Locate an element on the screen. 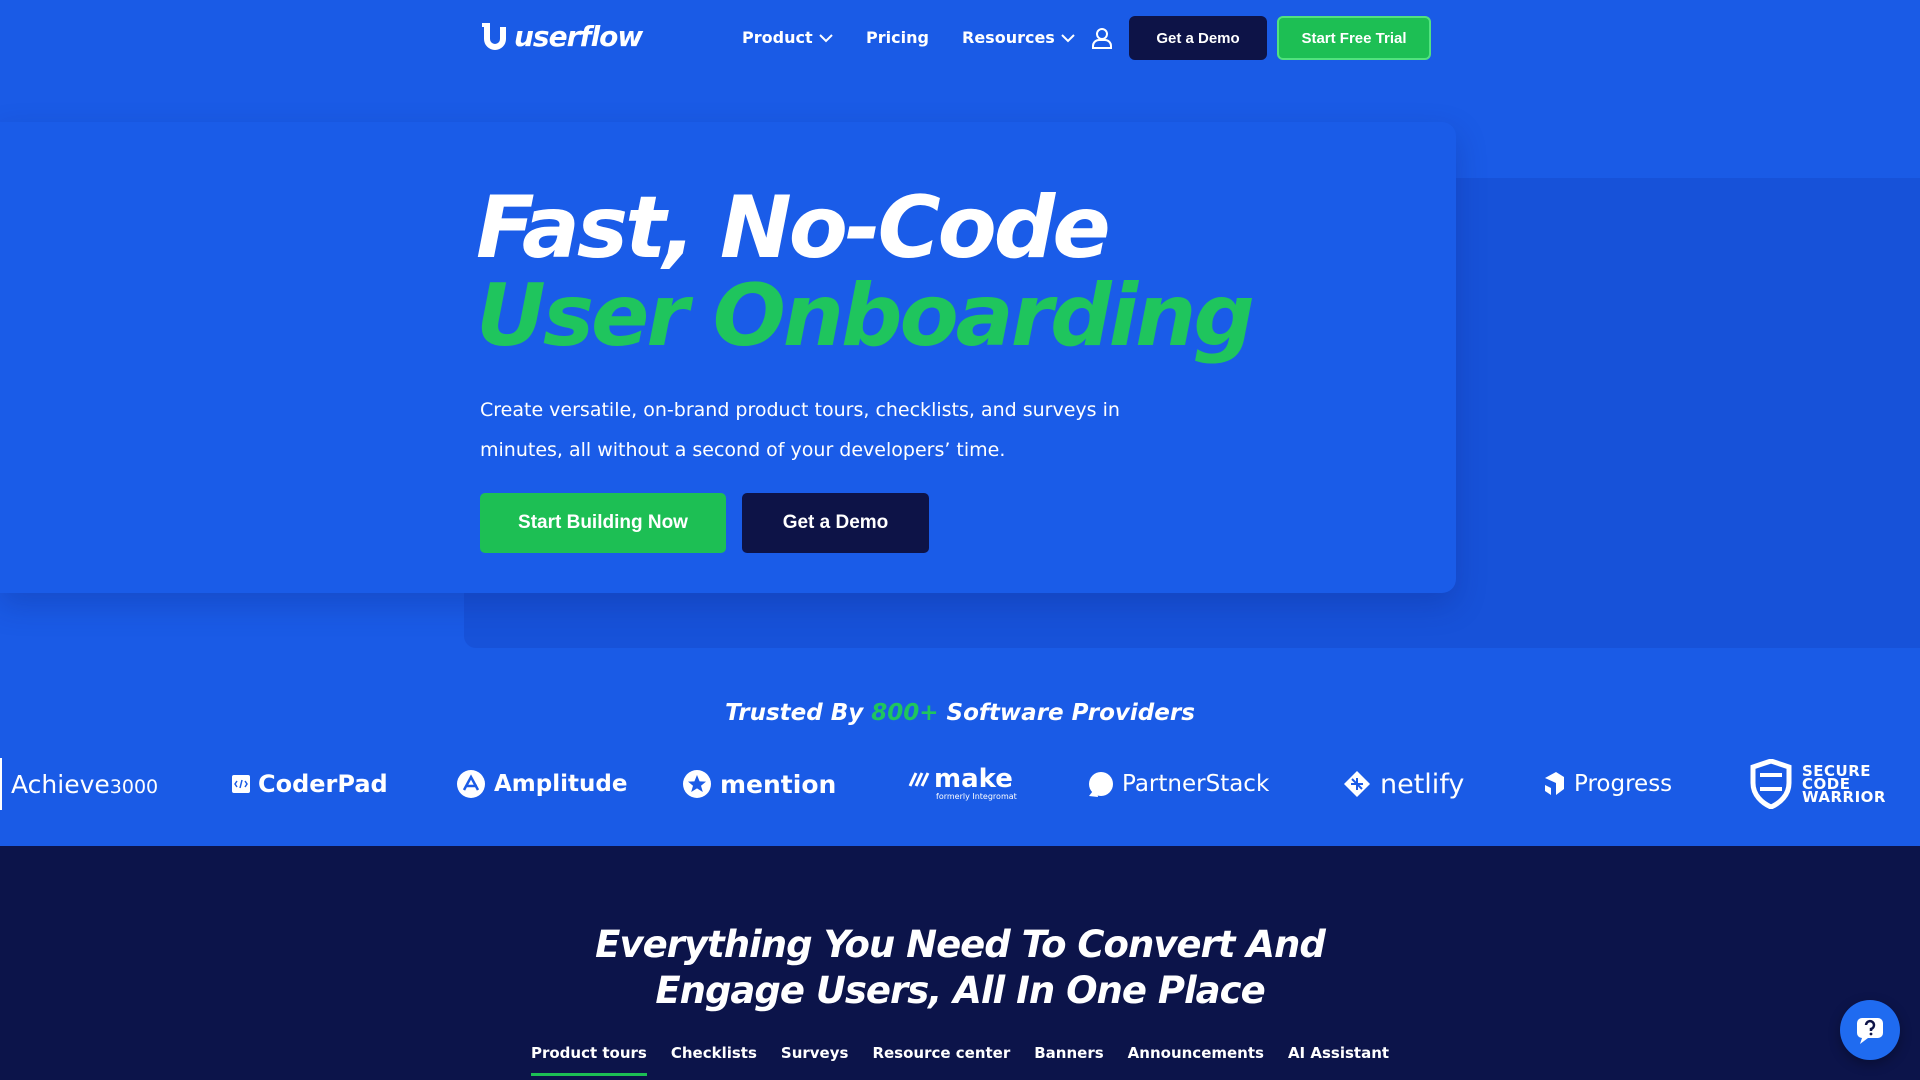  nav-product-label: Product is located at coordinates (777, 37).